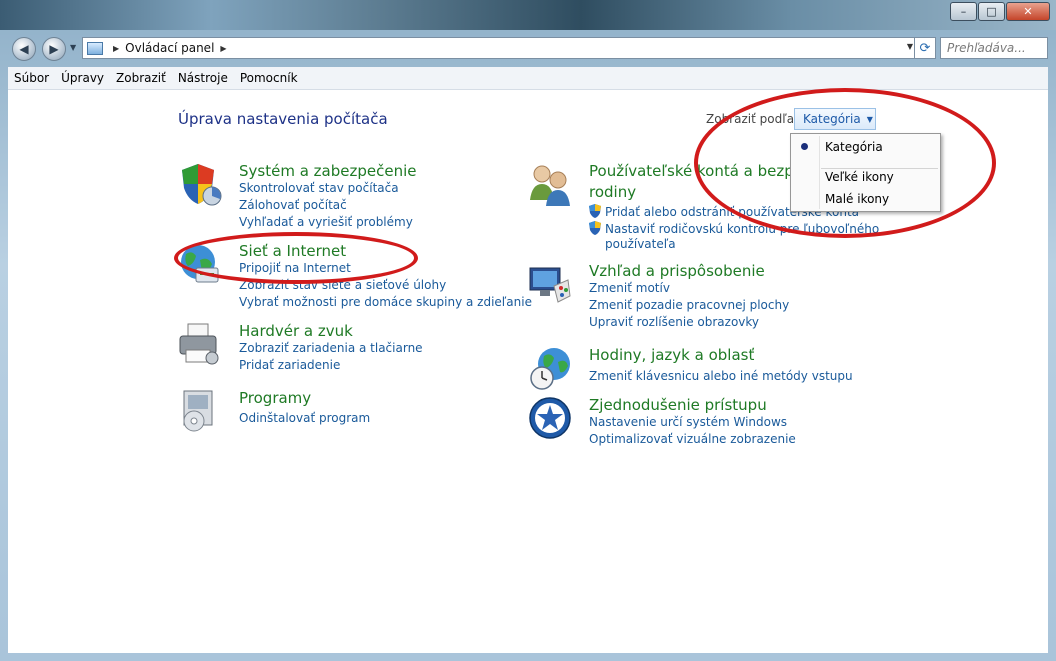 Image resolution: width=1056 pixels, height=661 pixels. I want to click on link-troubleshoot: Vyhľadať a vyriešiť problémy, so click(326, 222).